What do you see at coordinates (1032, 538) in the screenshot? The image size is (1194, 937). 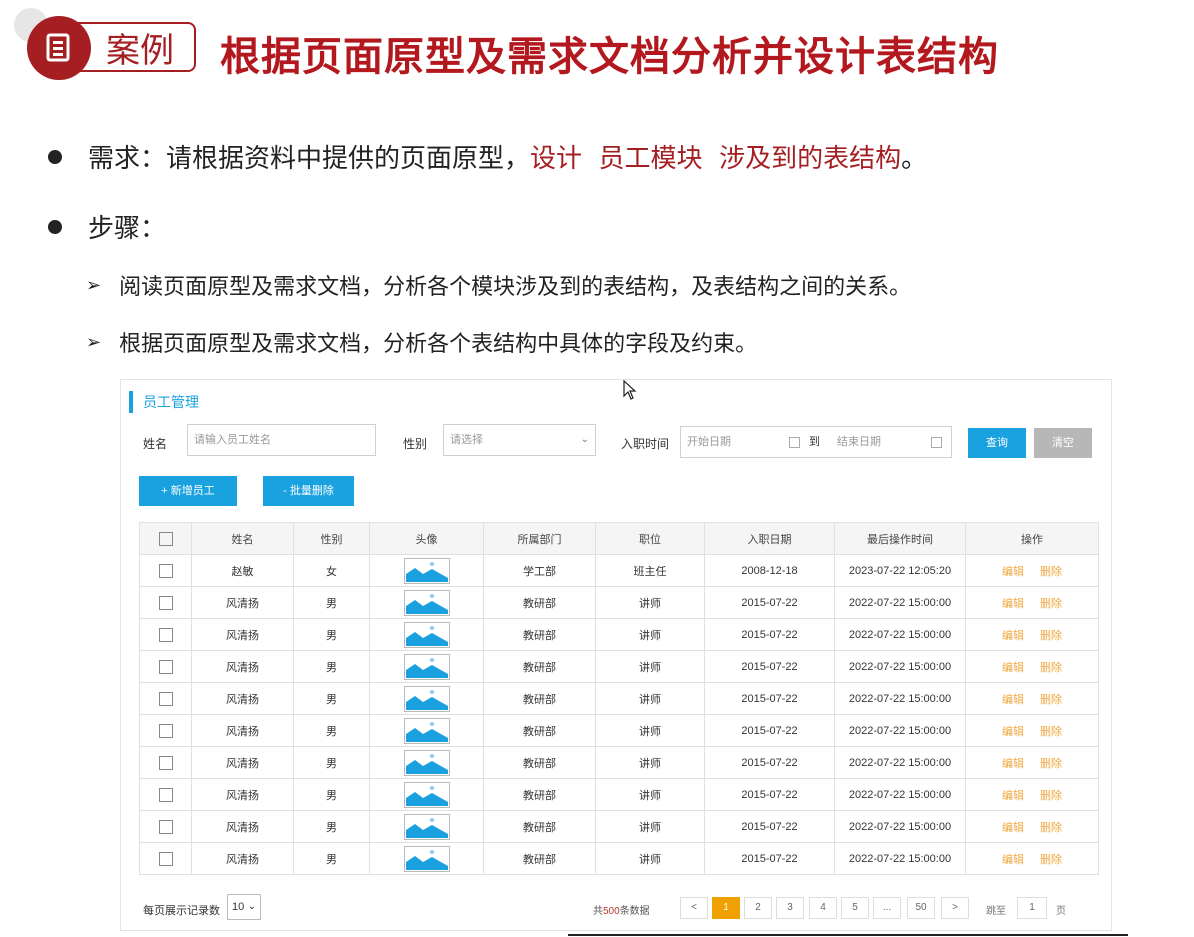 I see `column-header: 操作` at bounding box center [1032, 538].